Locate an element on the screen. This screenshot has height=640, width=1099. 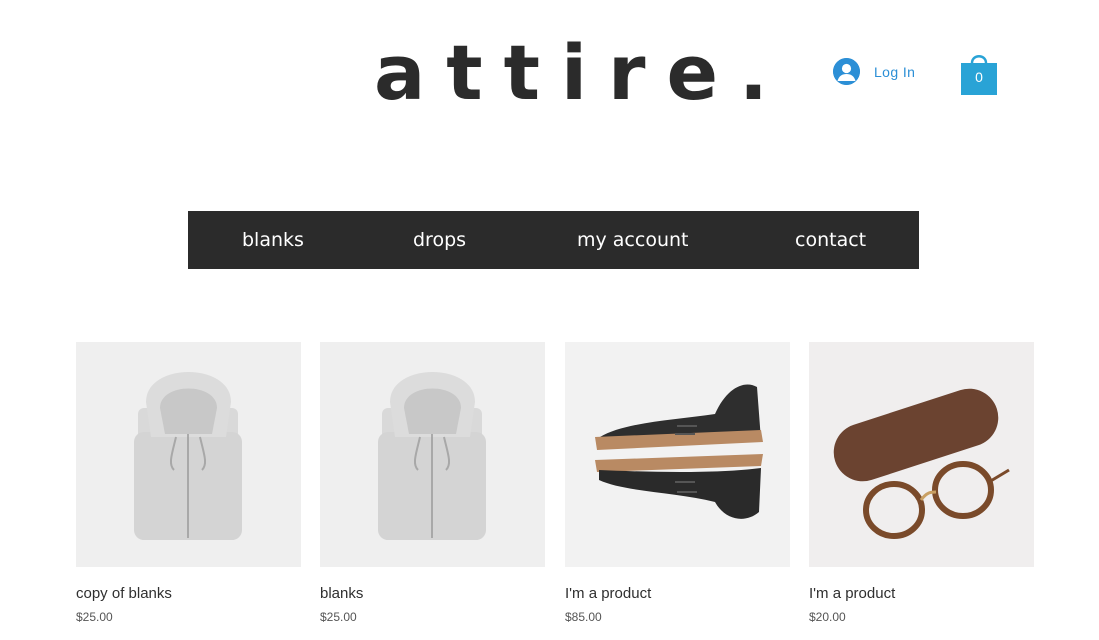
leather-shoes-image is located at coordinates (677, 454).